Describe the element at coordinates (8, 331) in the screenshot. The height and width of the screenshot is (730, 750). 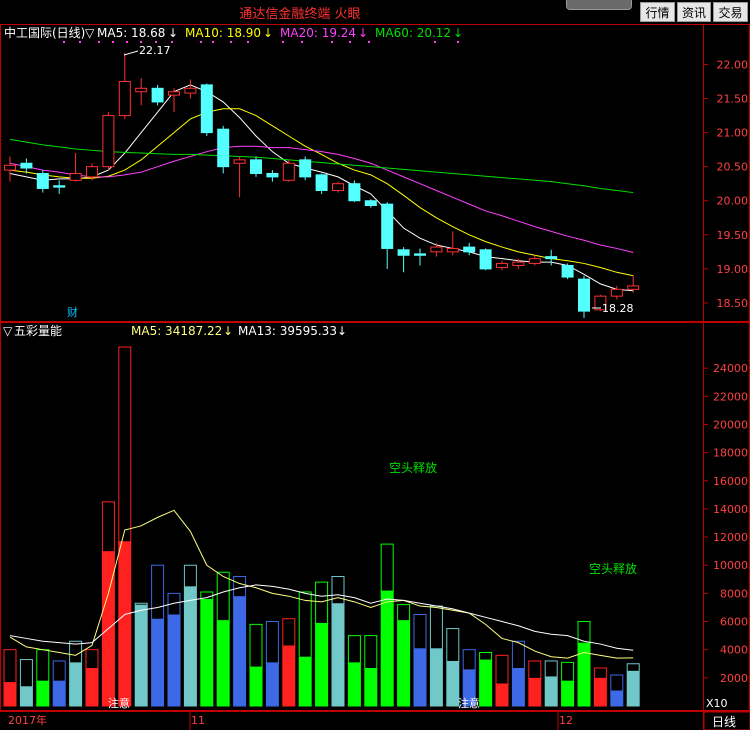
I see `volume-panel-arrow-icon: ▽` at that location.